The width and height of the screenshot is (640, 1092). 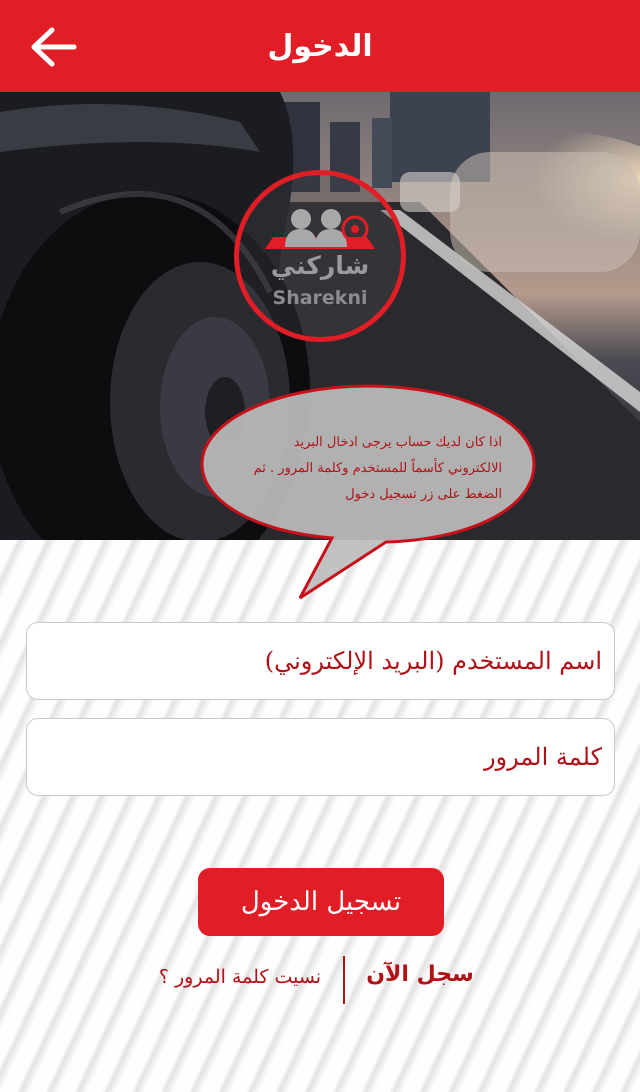 I want to click on arrow-left-icon, so click(x=54, y=47).